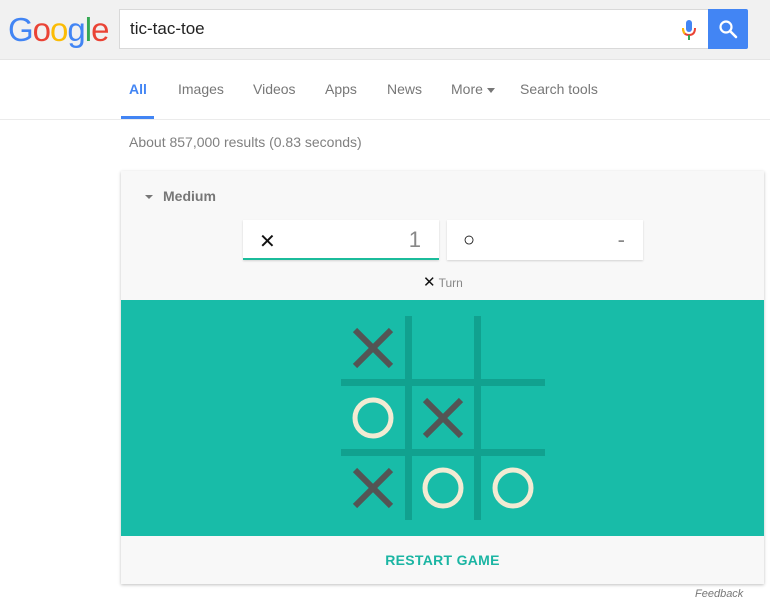 The image size is (770, 606). What do you see at coordinates (76, 29) in the screenshot?
I see `logo-letter: g` at bounding box center [76, 29].